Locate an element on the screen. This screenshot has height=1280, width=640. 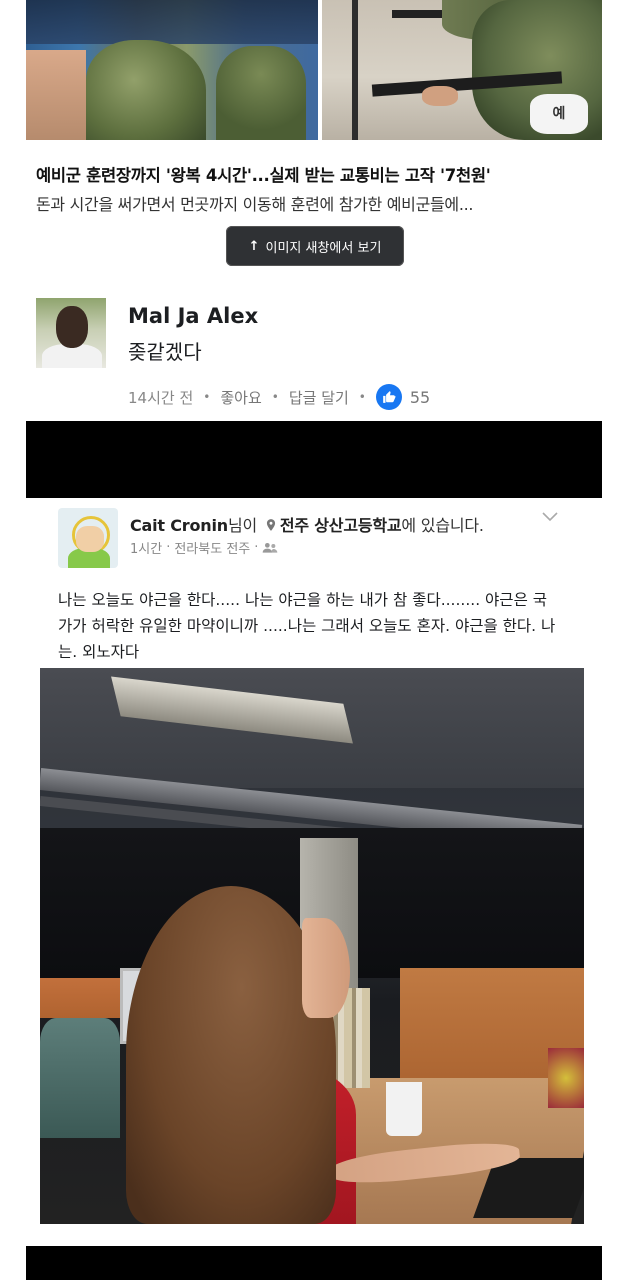
comment-actions: 14시간 전 • 좋아요 • 답글 달기 • 55 is located at coordinates (279, 397).